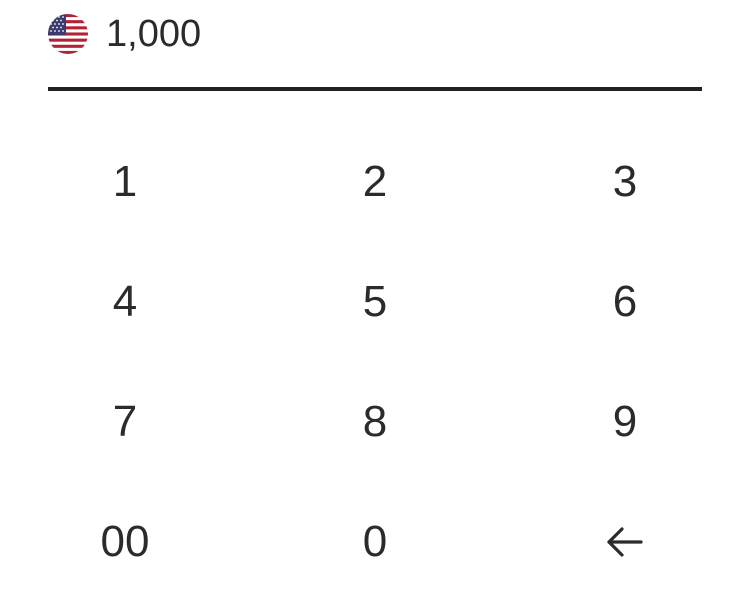 This screenshot has width=750, height=603. I want to click on key-label: 1, so click(125, 181).